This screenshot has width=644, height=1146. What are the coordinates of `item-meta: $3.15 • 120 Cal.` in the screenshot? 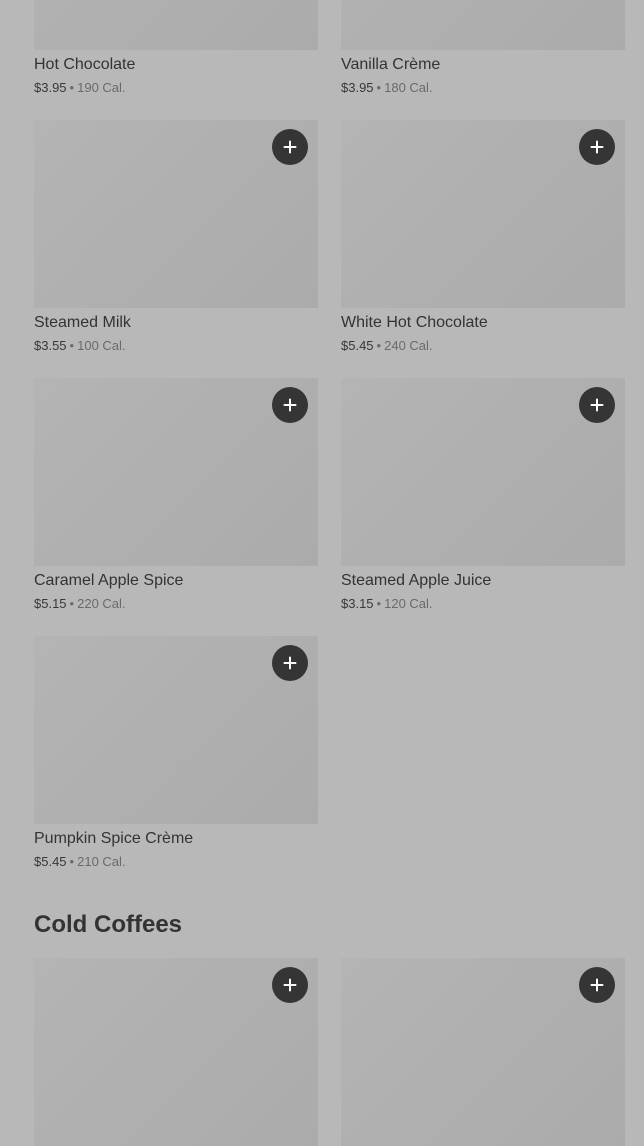 It's located at (387, 604).